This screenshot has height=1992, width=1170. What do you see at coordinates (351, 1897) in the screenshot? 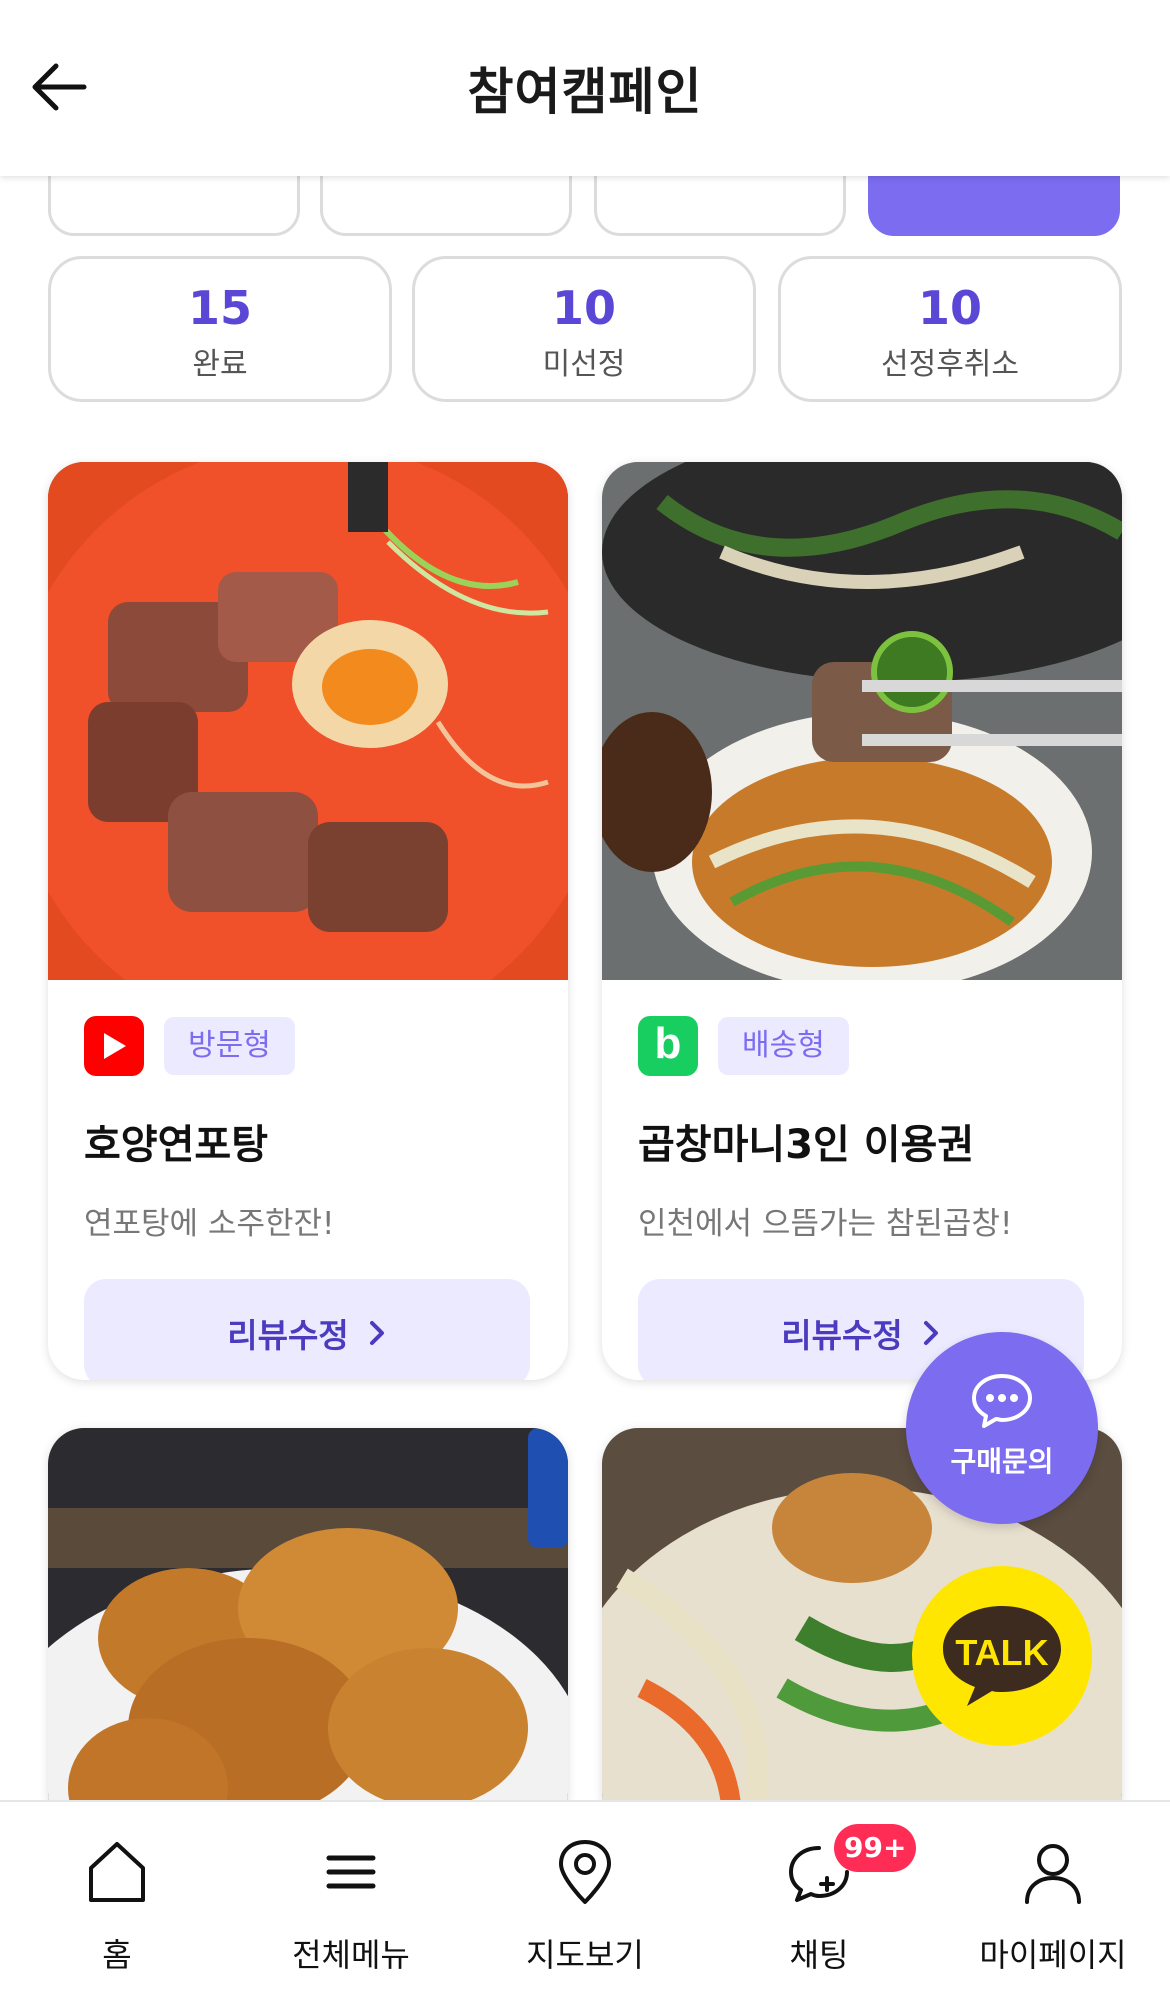
I see `nav-all-menu: 전체메뉴` at bounding box center [351, 1897].